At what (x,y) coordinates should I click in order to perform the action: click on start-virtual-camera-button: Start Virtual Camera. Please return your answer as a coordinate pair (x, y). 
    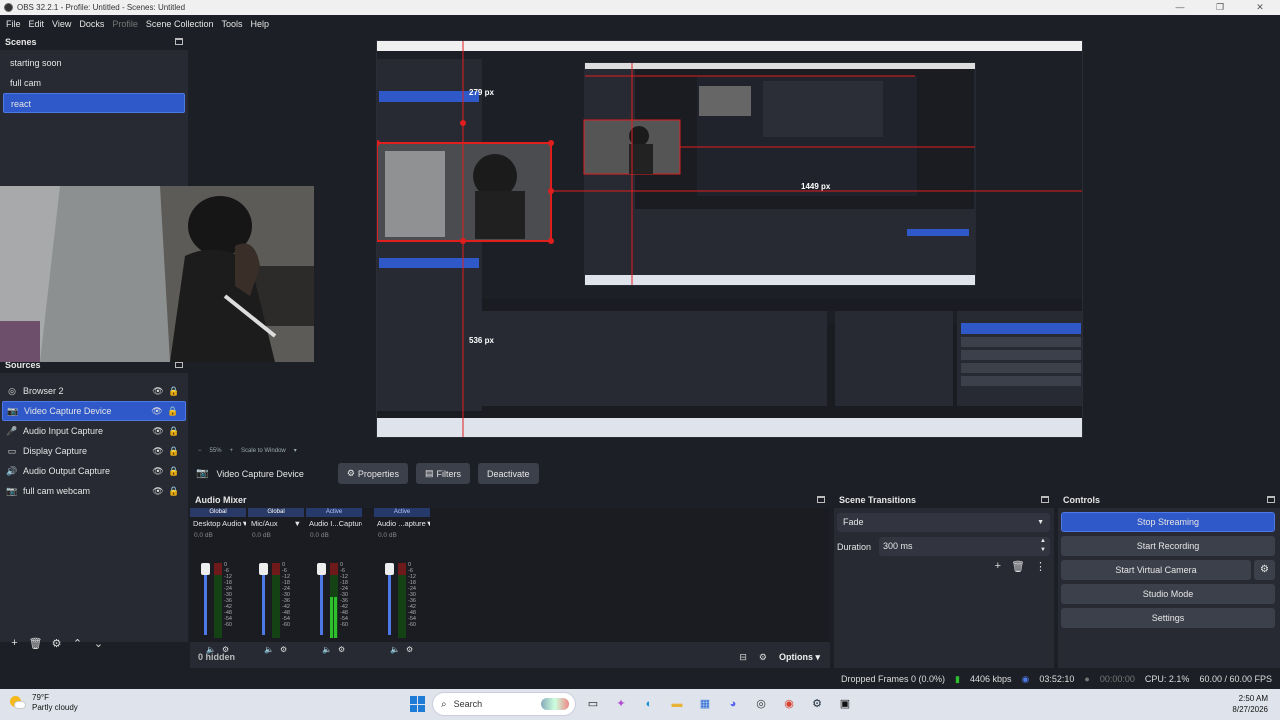
    Looking at the image, I should click on (1156, 570).